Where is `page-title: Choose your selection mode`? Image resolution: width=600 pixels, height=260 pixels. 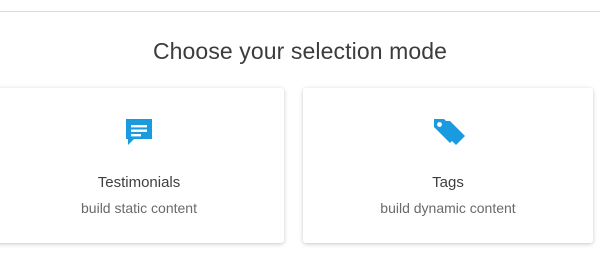
page-title: Choose your selection mode is located at coordinates (300, 51).